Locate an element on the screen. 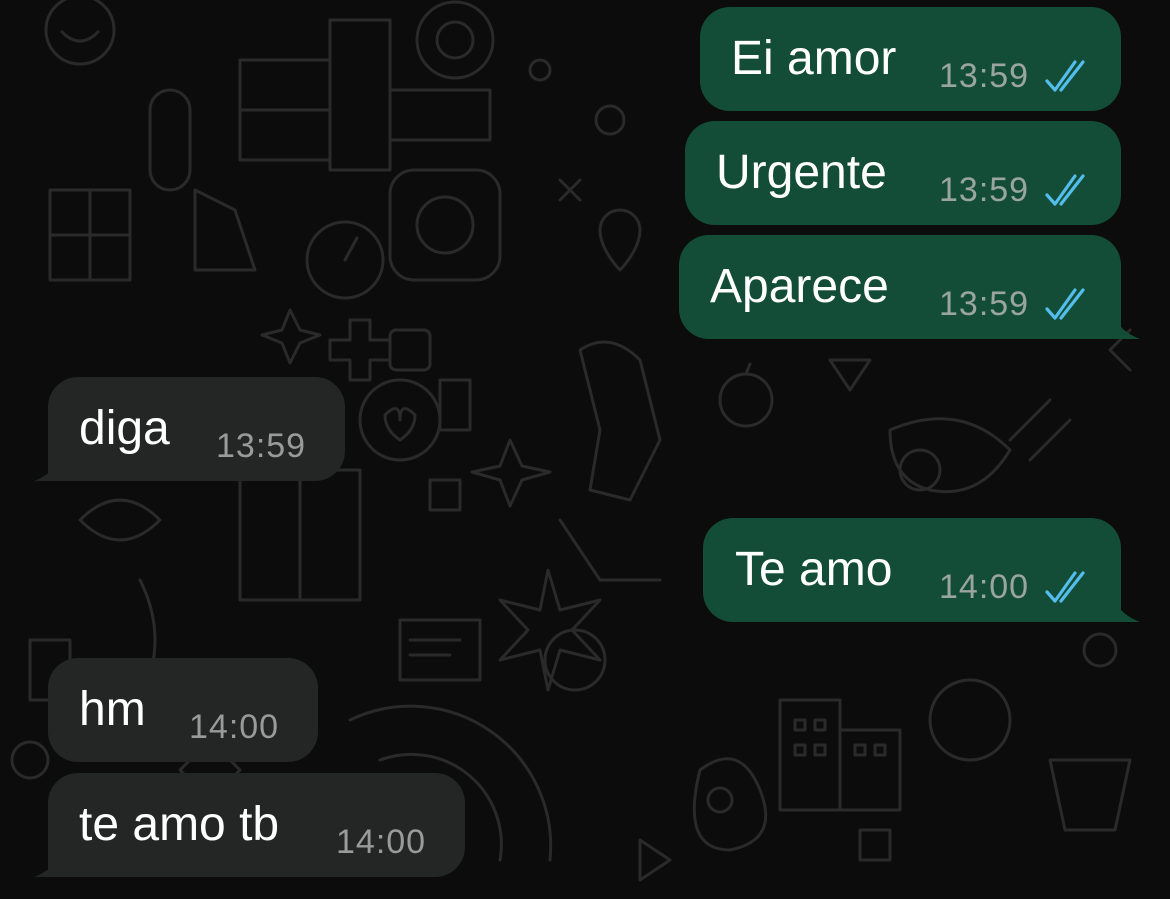 This screenshot has width=1170, height=899. message-bubble-outgoing: Te amo 14:00 is located at coordinates (912, 570).